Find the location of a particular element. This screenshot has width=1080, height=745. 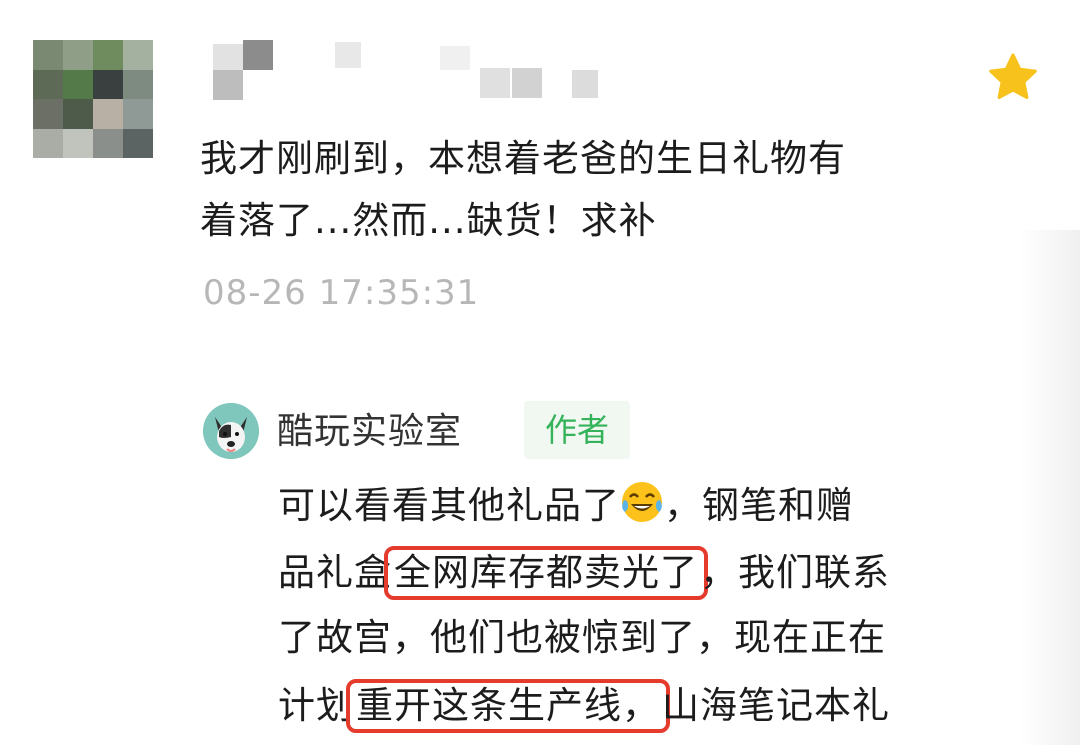

reply-line-1: 可以看看其他礼品了 ，钢笔和赠 is located at coordinates (566, 506).